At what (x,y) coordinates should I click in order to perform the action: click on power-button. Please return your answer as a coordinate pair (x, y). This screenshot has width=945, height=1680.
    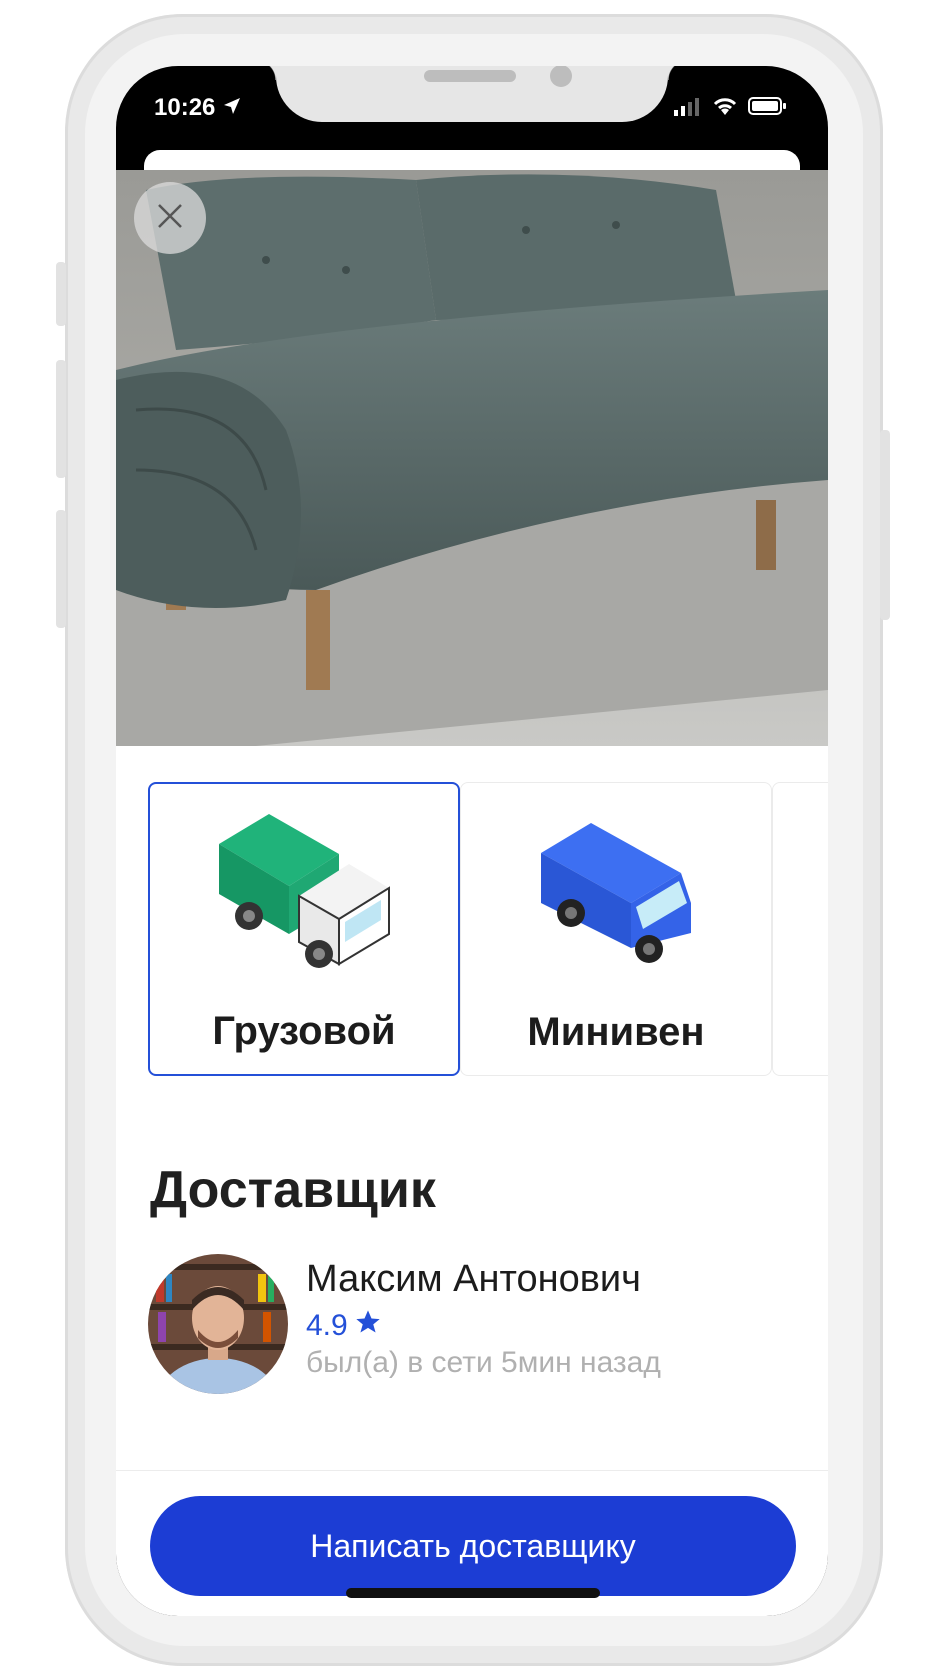
    Looking at the image, I should click on (885, 525).